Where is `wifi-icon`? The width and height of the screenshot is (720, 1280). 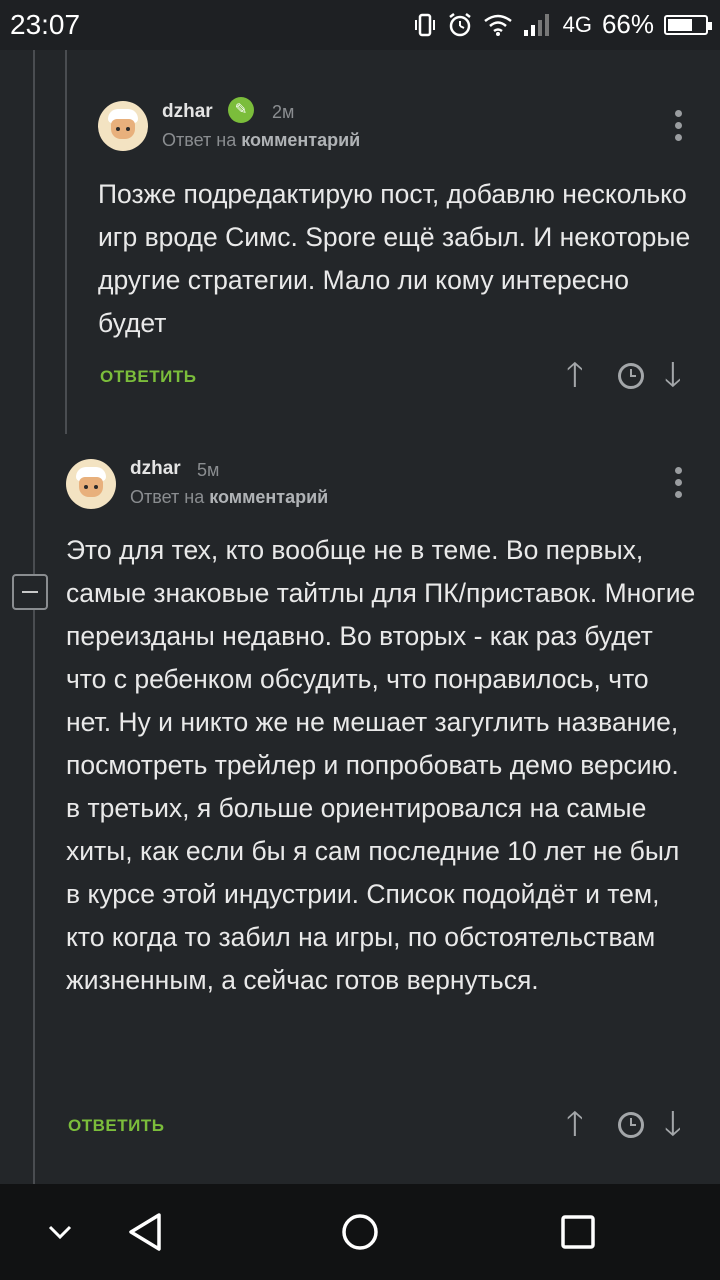
wifi-icon is located at coordinates (497, 25).